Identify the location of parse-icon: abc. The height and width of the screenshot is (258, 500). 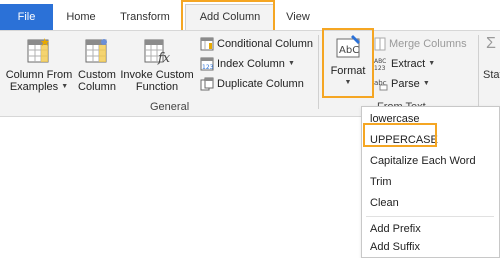
(381, 85).